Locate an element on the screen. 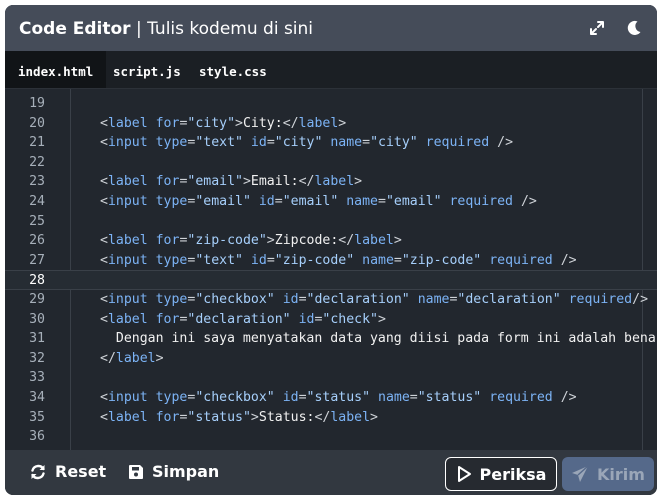 This screenshot has height=500, width=662. line-number: 31 is located at coordinates (37, 339).